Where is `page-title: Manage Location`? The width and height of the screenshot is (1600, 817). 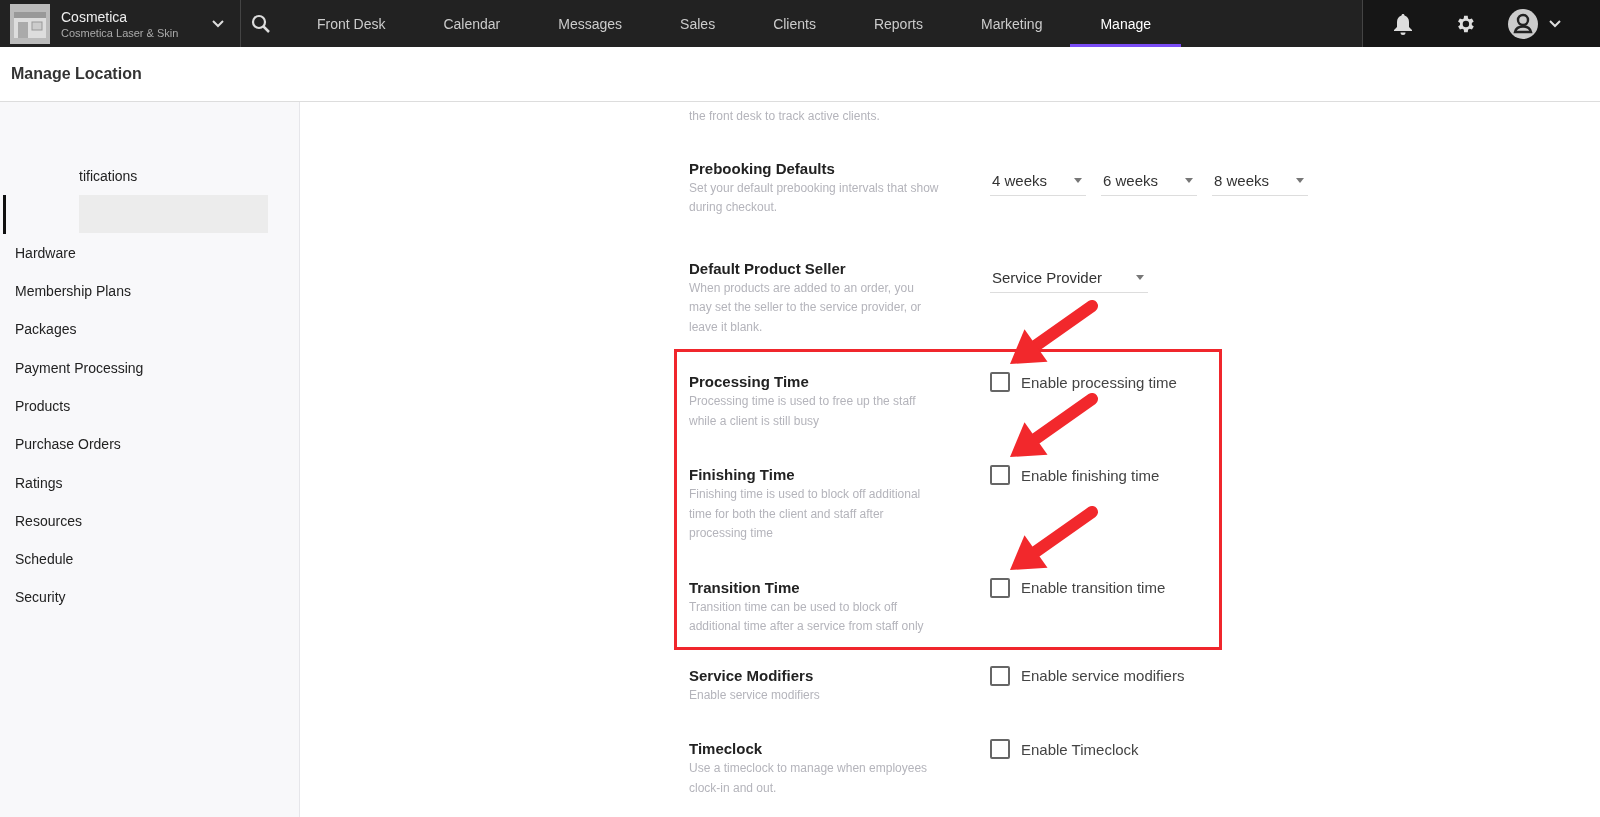
page-title: Manage Location is located at coordinates (76, 74).